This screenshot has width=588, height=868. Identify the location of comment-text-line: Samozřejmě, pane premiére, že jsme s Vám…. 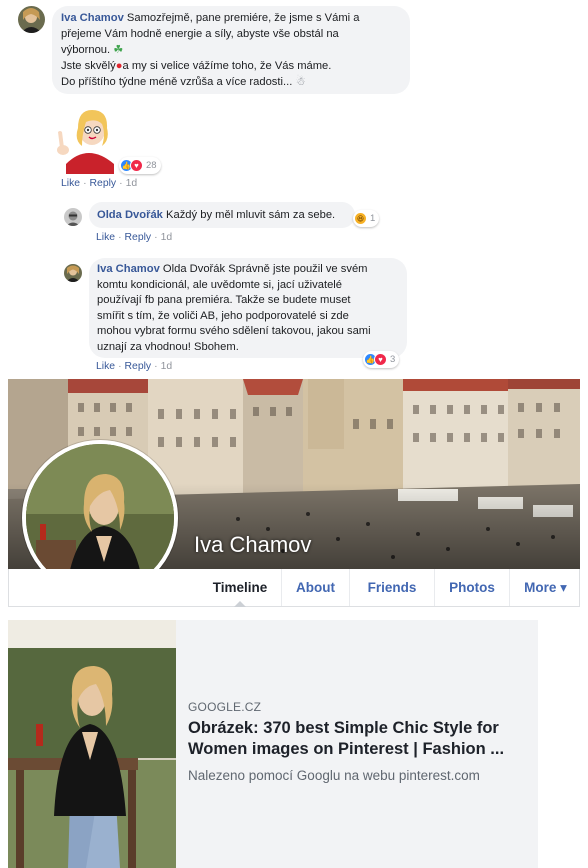
(243, 18).